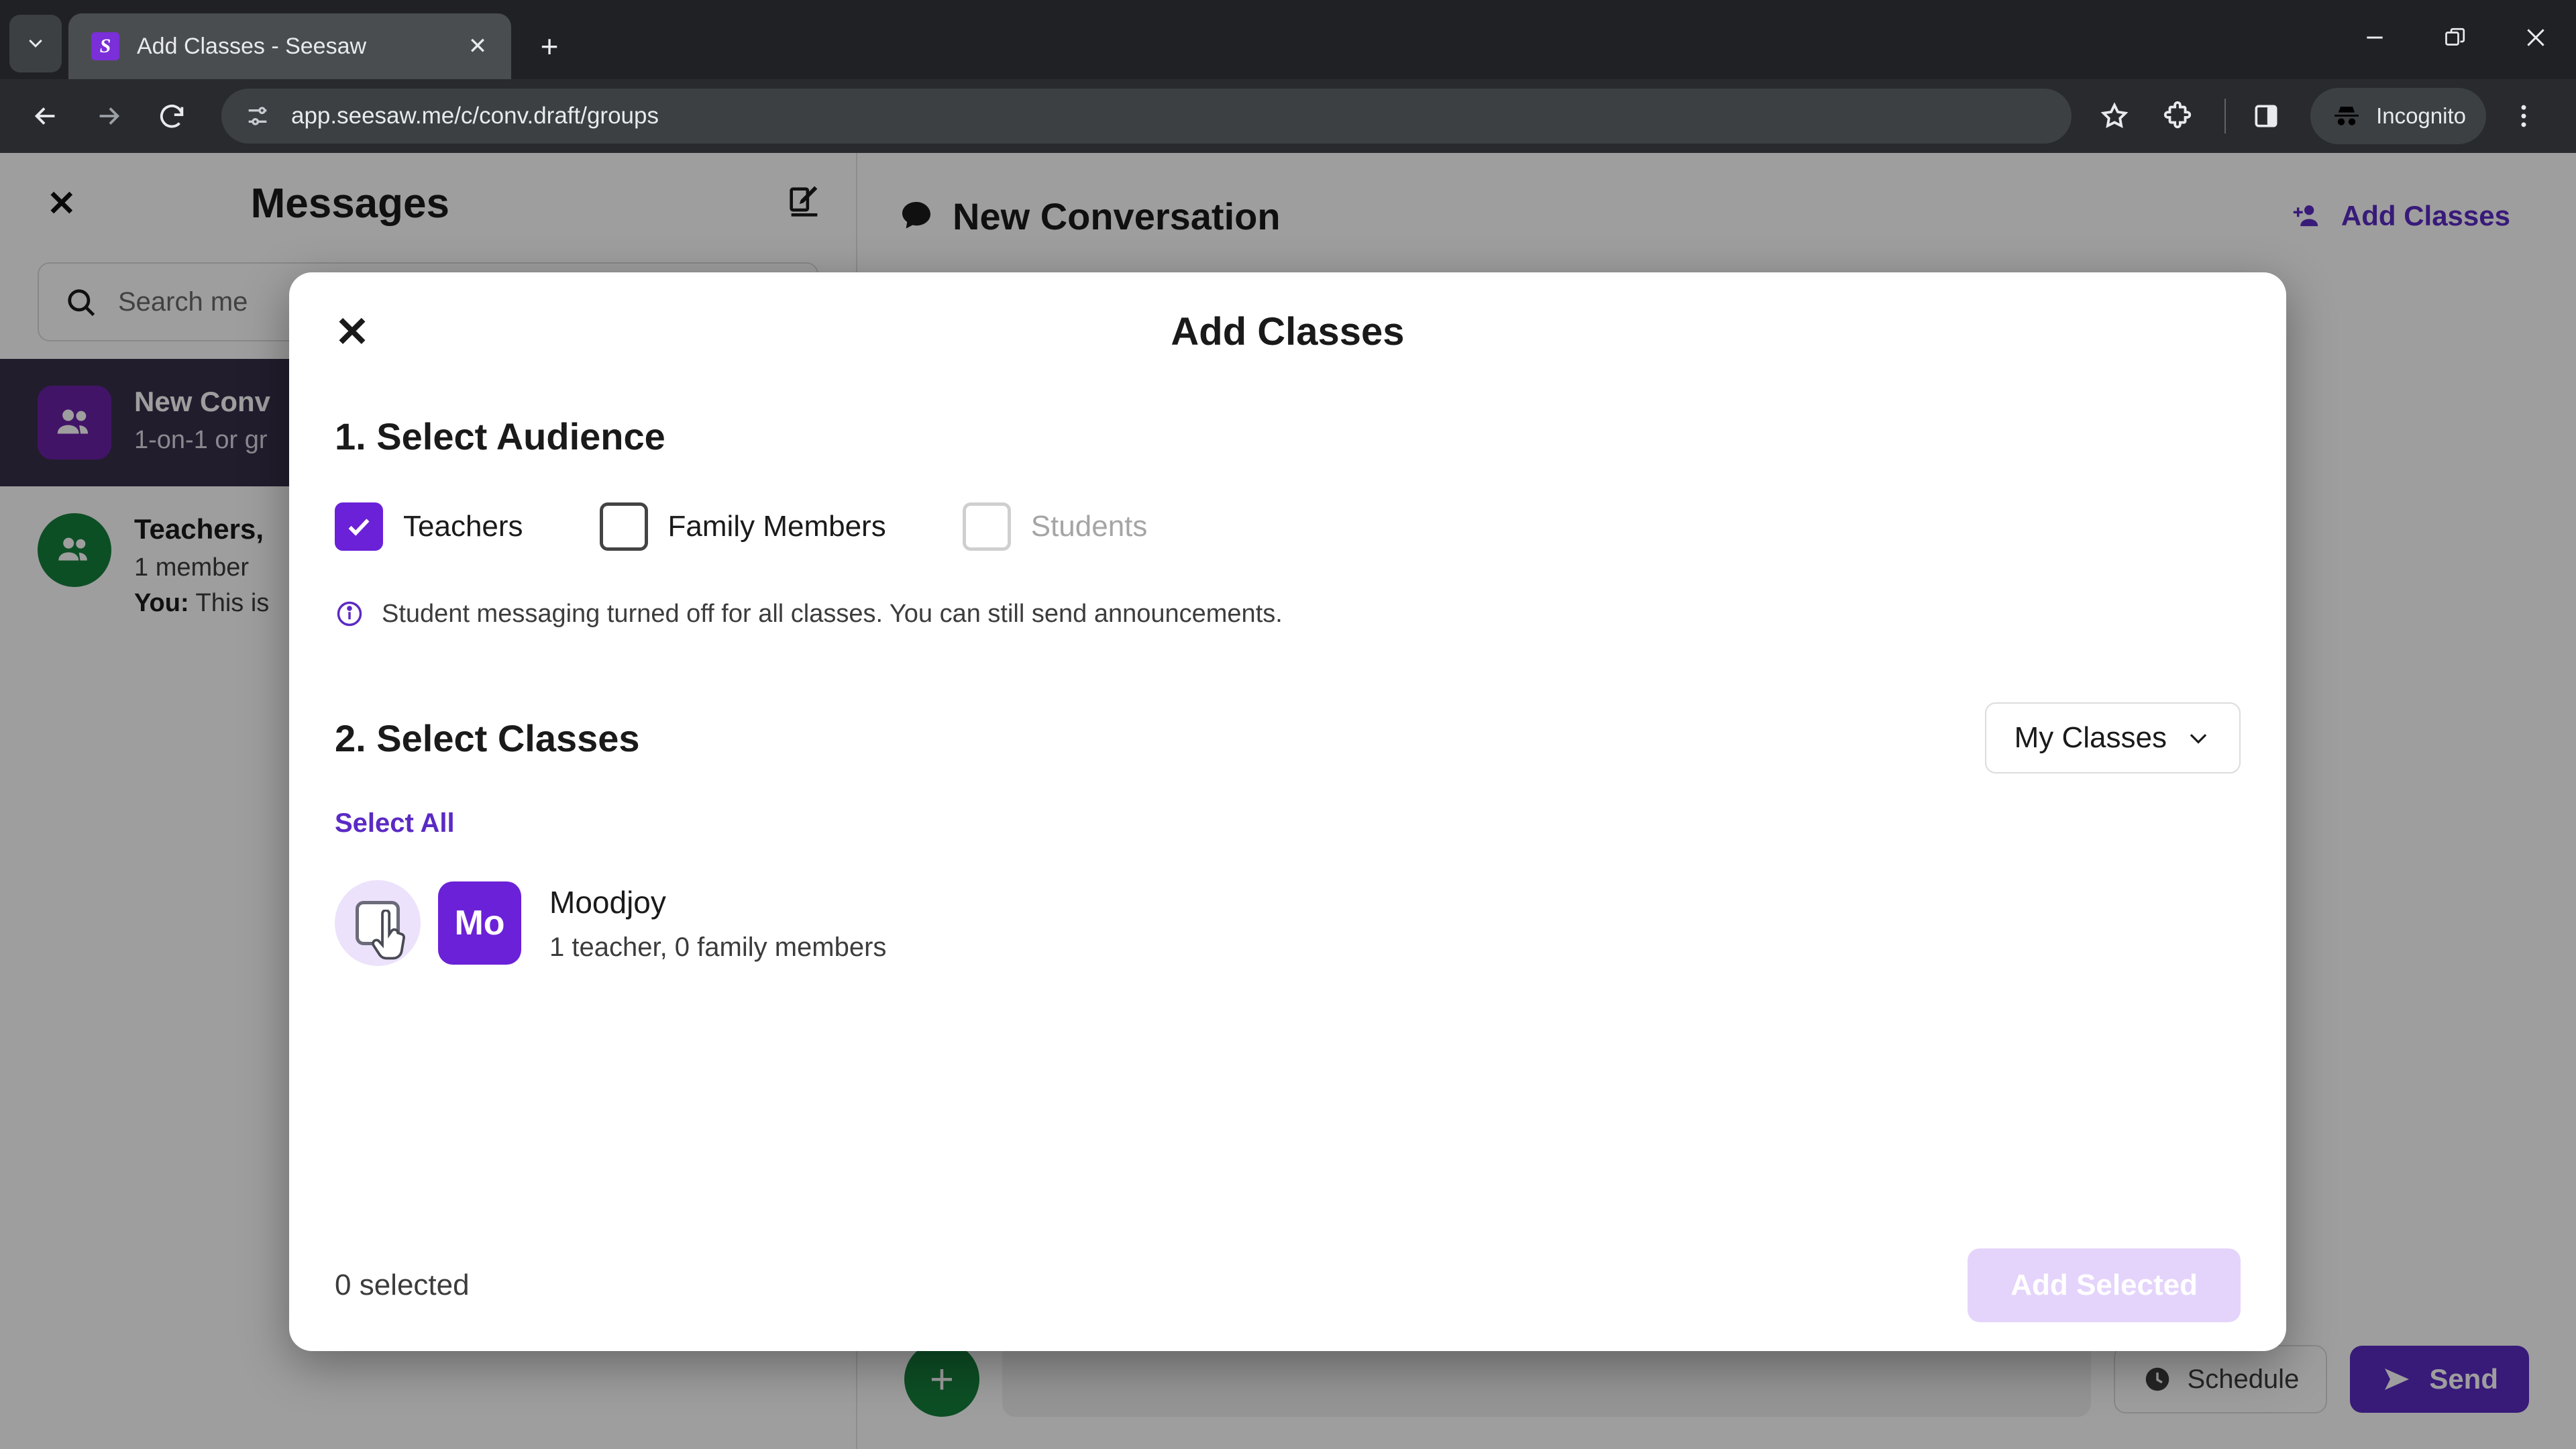  Describe the element at coordinates (475, 116) in the screenshot. I see `url-text: app.seesaw.me/c/conv.draft/groups` at that location.